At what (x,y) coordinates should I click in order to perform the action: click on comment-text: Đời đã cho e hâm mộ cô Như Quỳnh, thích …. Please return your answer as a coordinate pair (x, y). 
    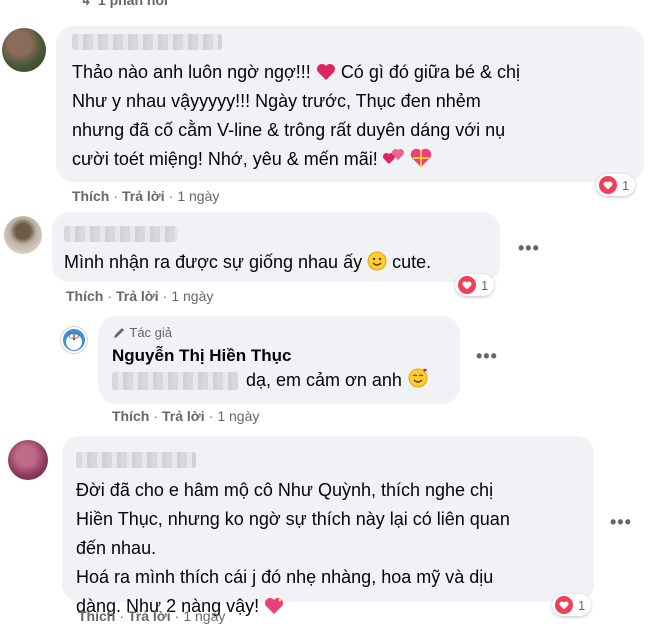
    Looking at the image, I should click on (293, 548).